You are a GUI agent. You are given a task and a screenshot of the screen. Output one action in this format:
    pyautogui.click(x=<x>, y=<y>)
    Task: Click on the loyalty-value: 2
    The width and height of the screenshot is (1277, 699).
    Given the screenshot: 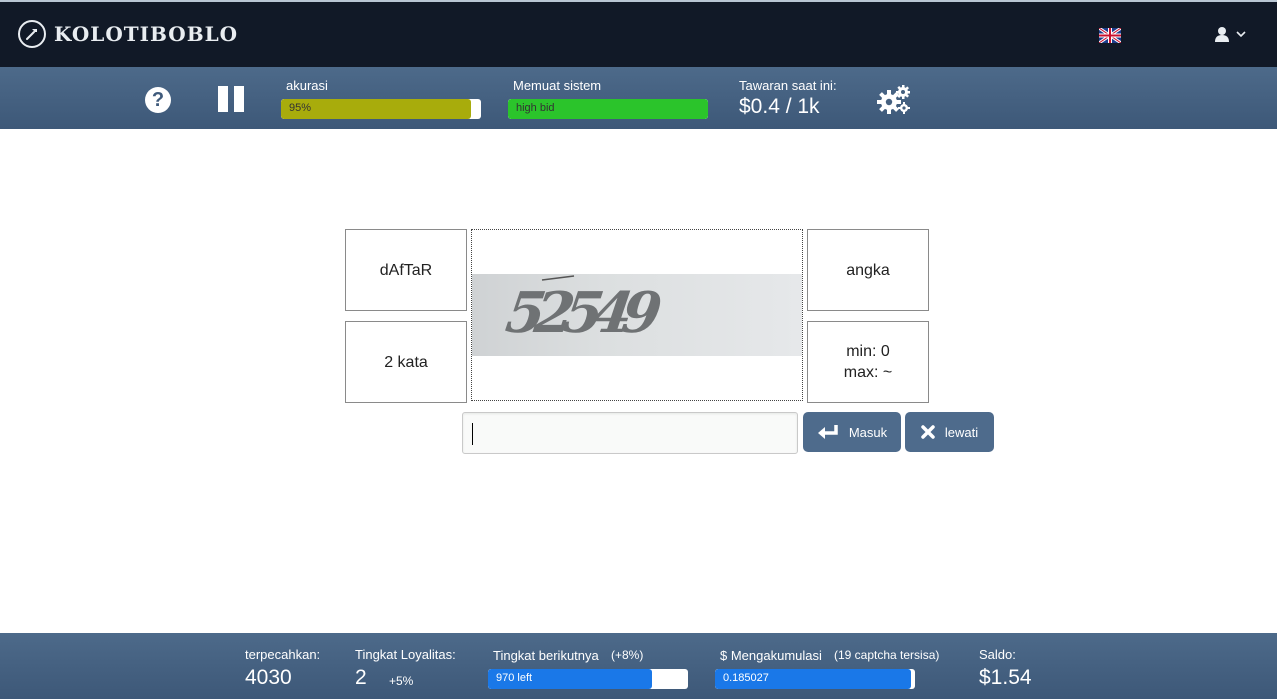 What is the action you would take?
    pyautogui.click(x=361, y=677)
    